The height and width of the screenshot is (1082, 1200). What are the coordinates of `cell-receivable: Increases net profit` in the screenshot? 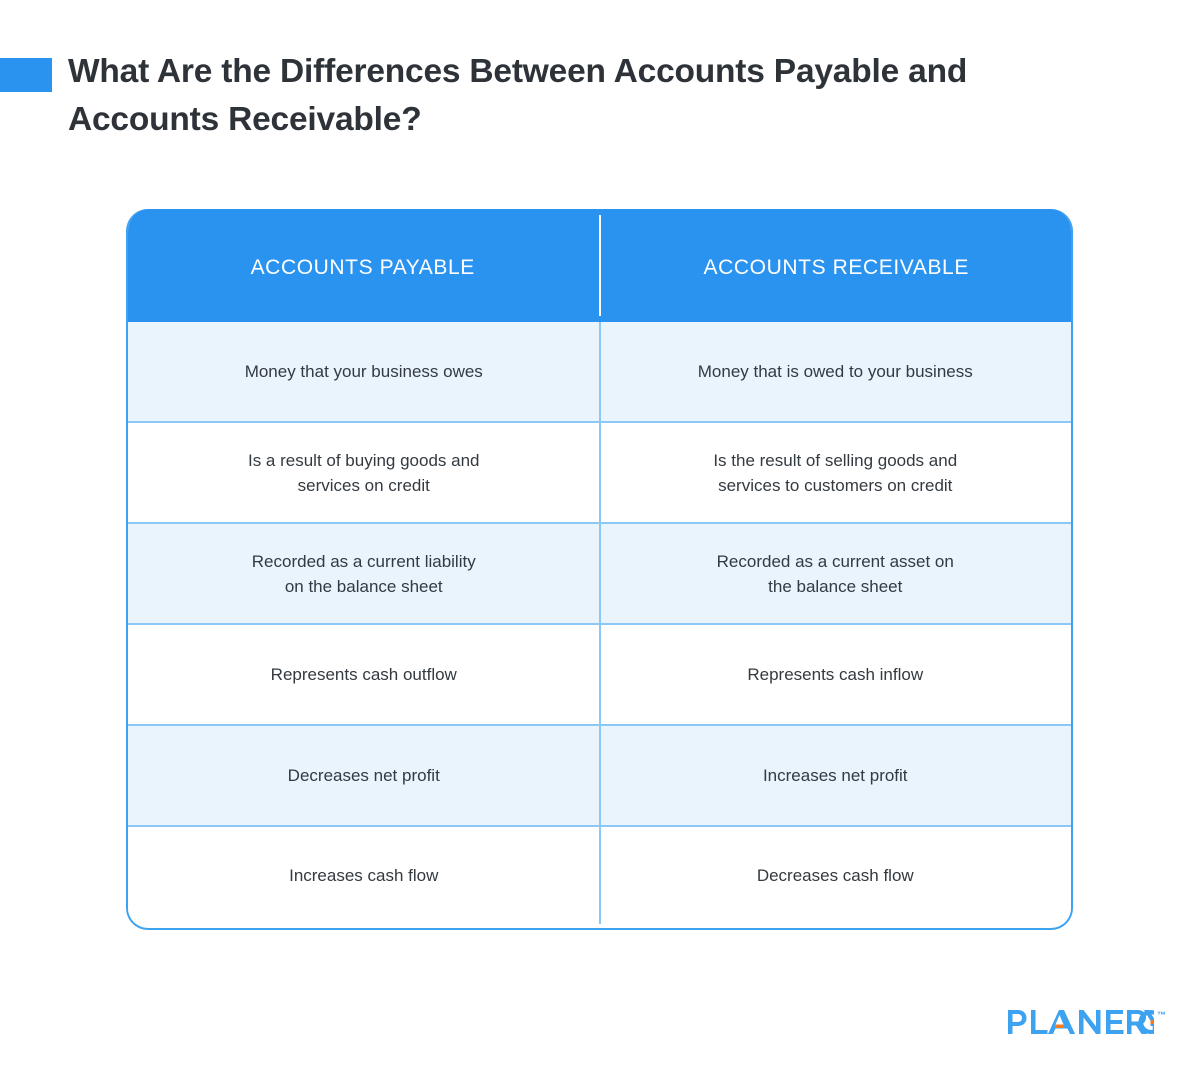 It's located at (835, 775).